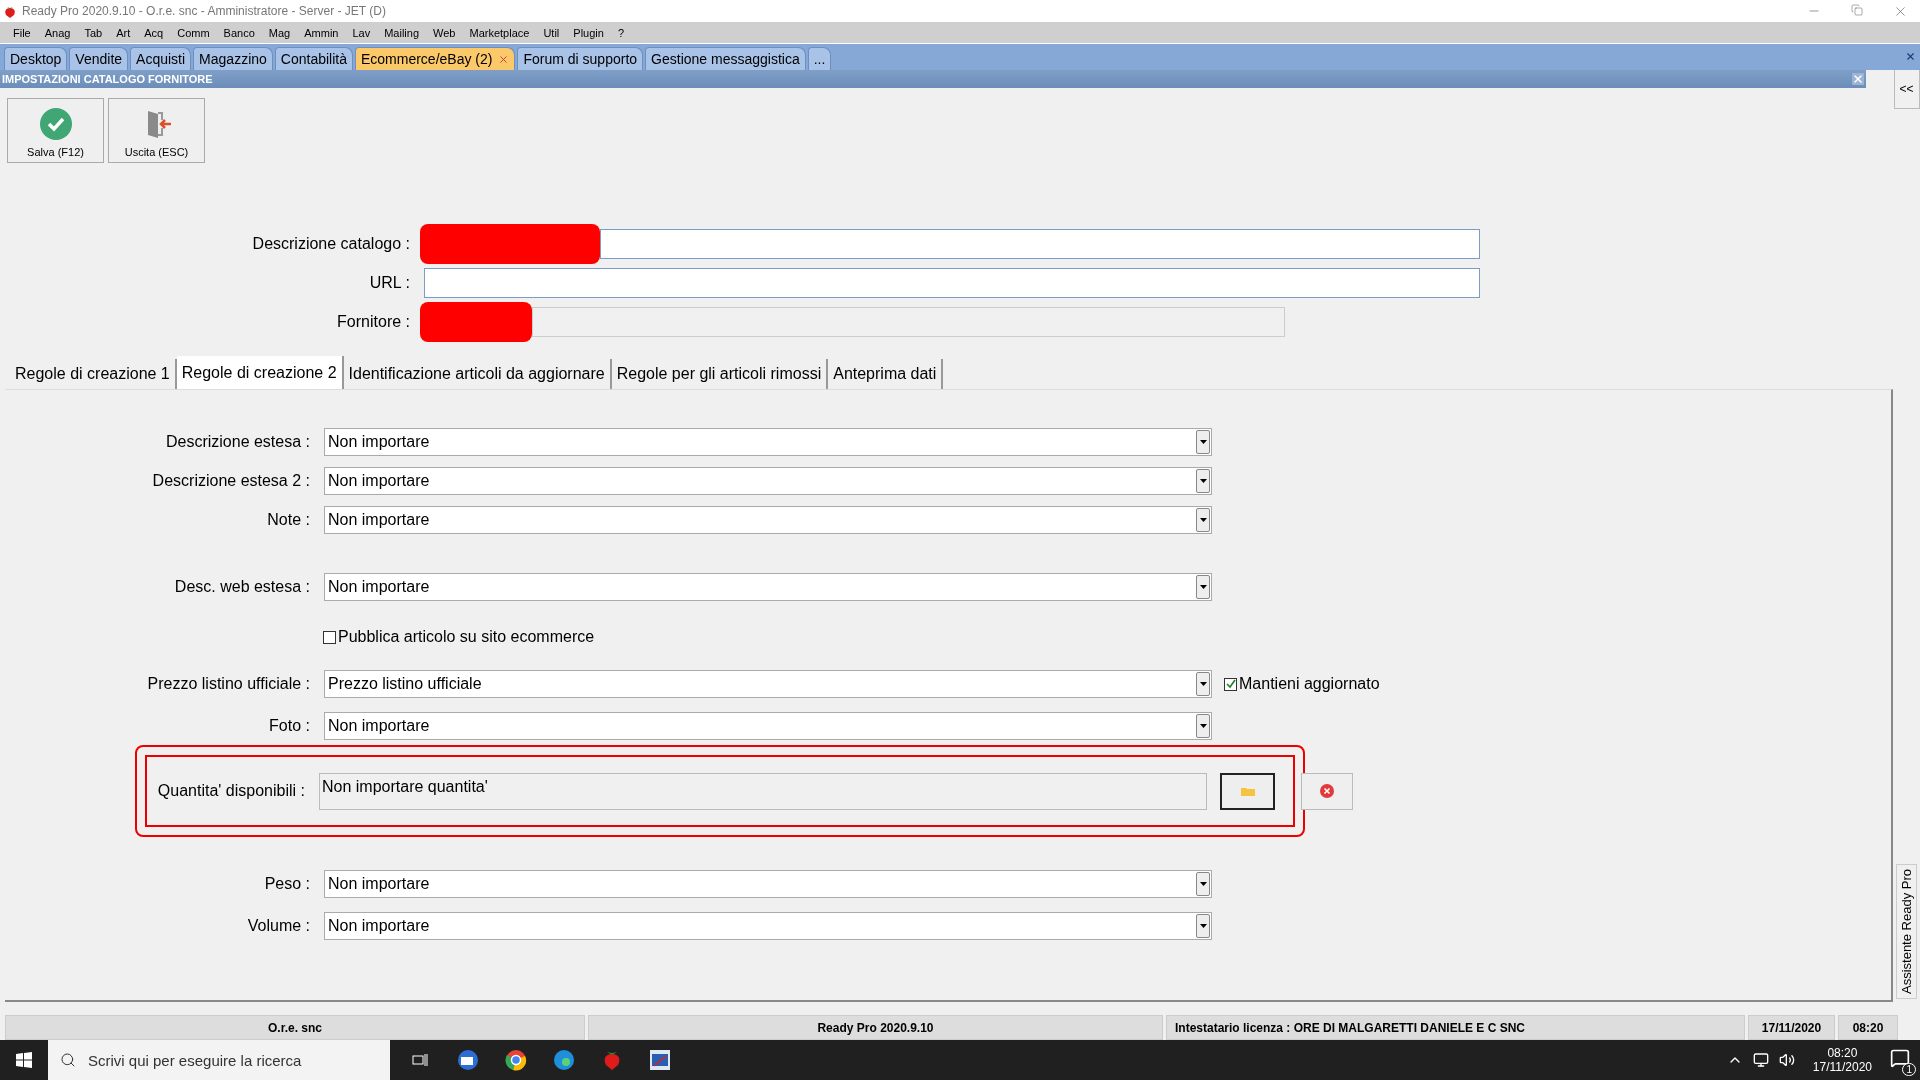 The image size is (1920, 1080). Describe the element at coordinates (239, 32) in the screenshot. I see `menu-item: Banco` at that location.